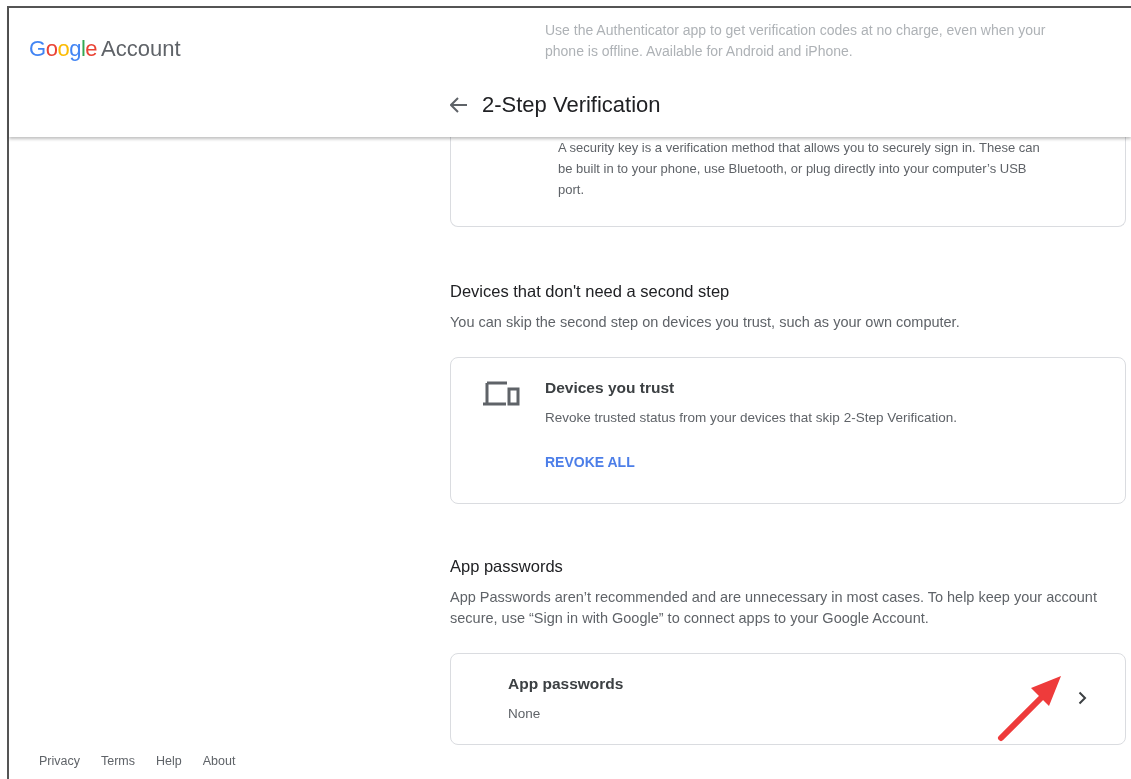 The width and height of the screenshot is (1131, 779). Describe the element at coordinates (525, 714) in the screenshot. I see `card-value: None` at that location.